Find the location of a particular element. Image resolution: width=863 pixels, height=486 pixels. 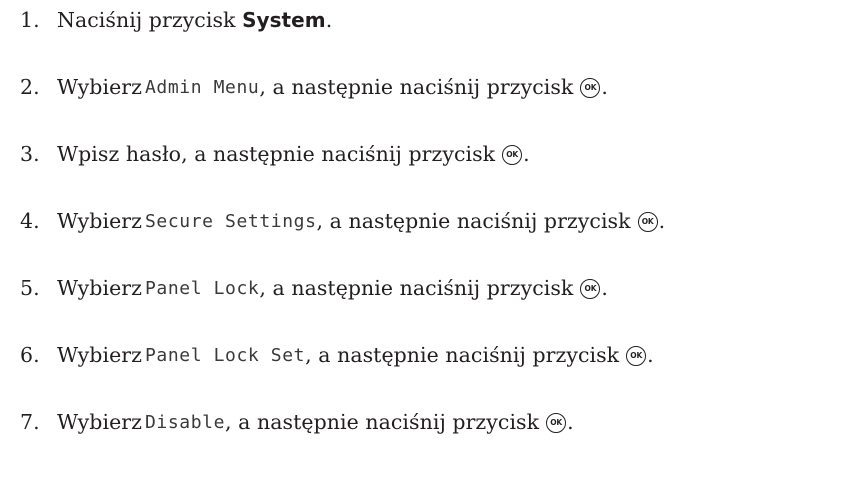

step-number: 1. is located at coordinates (30, 20).